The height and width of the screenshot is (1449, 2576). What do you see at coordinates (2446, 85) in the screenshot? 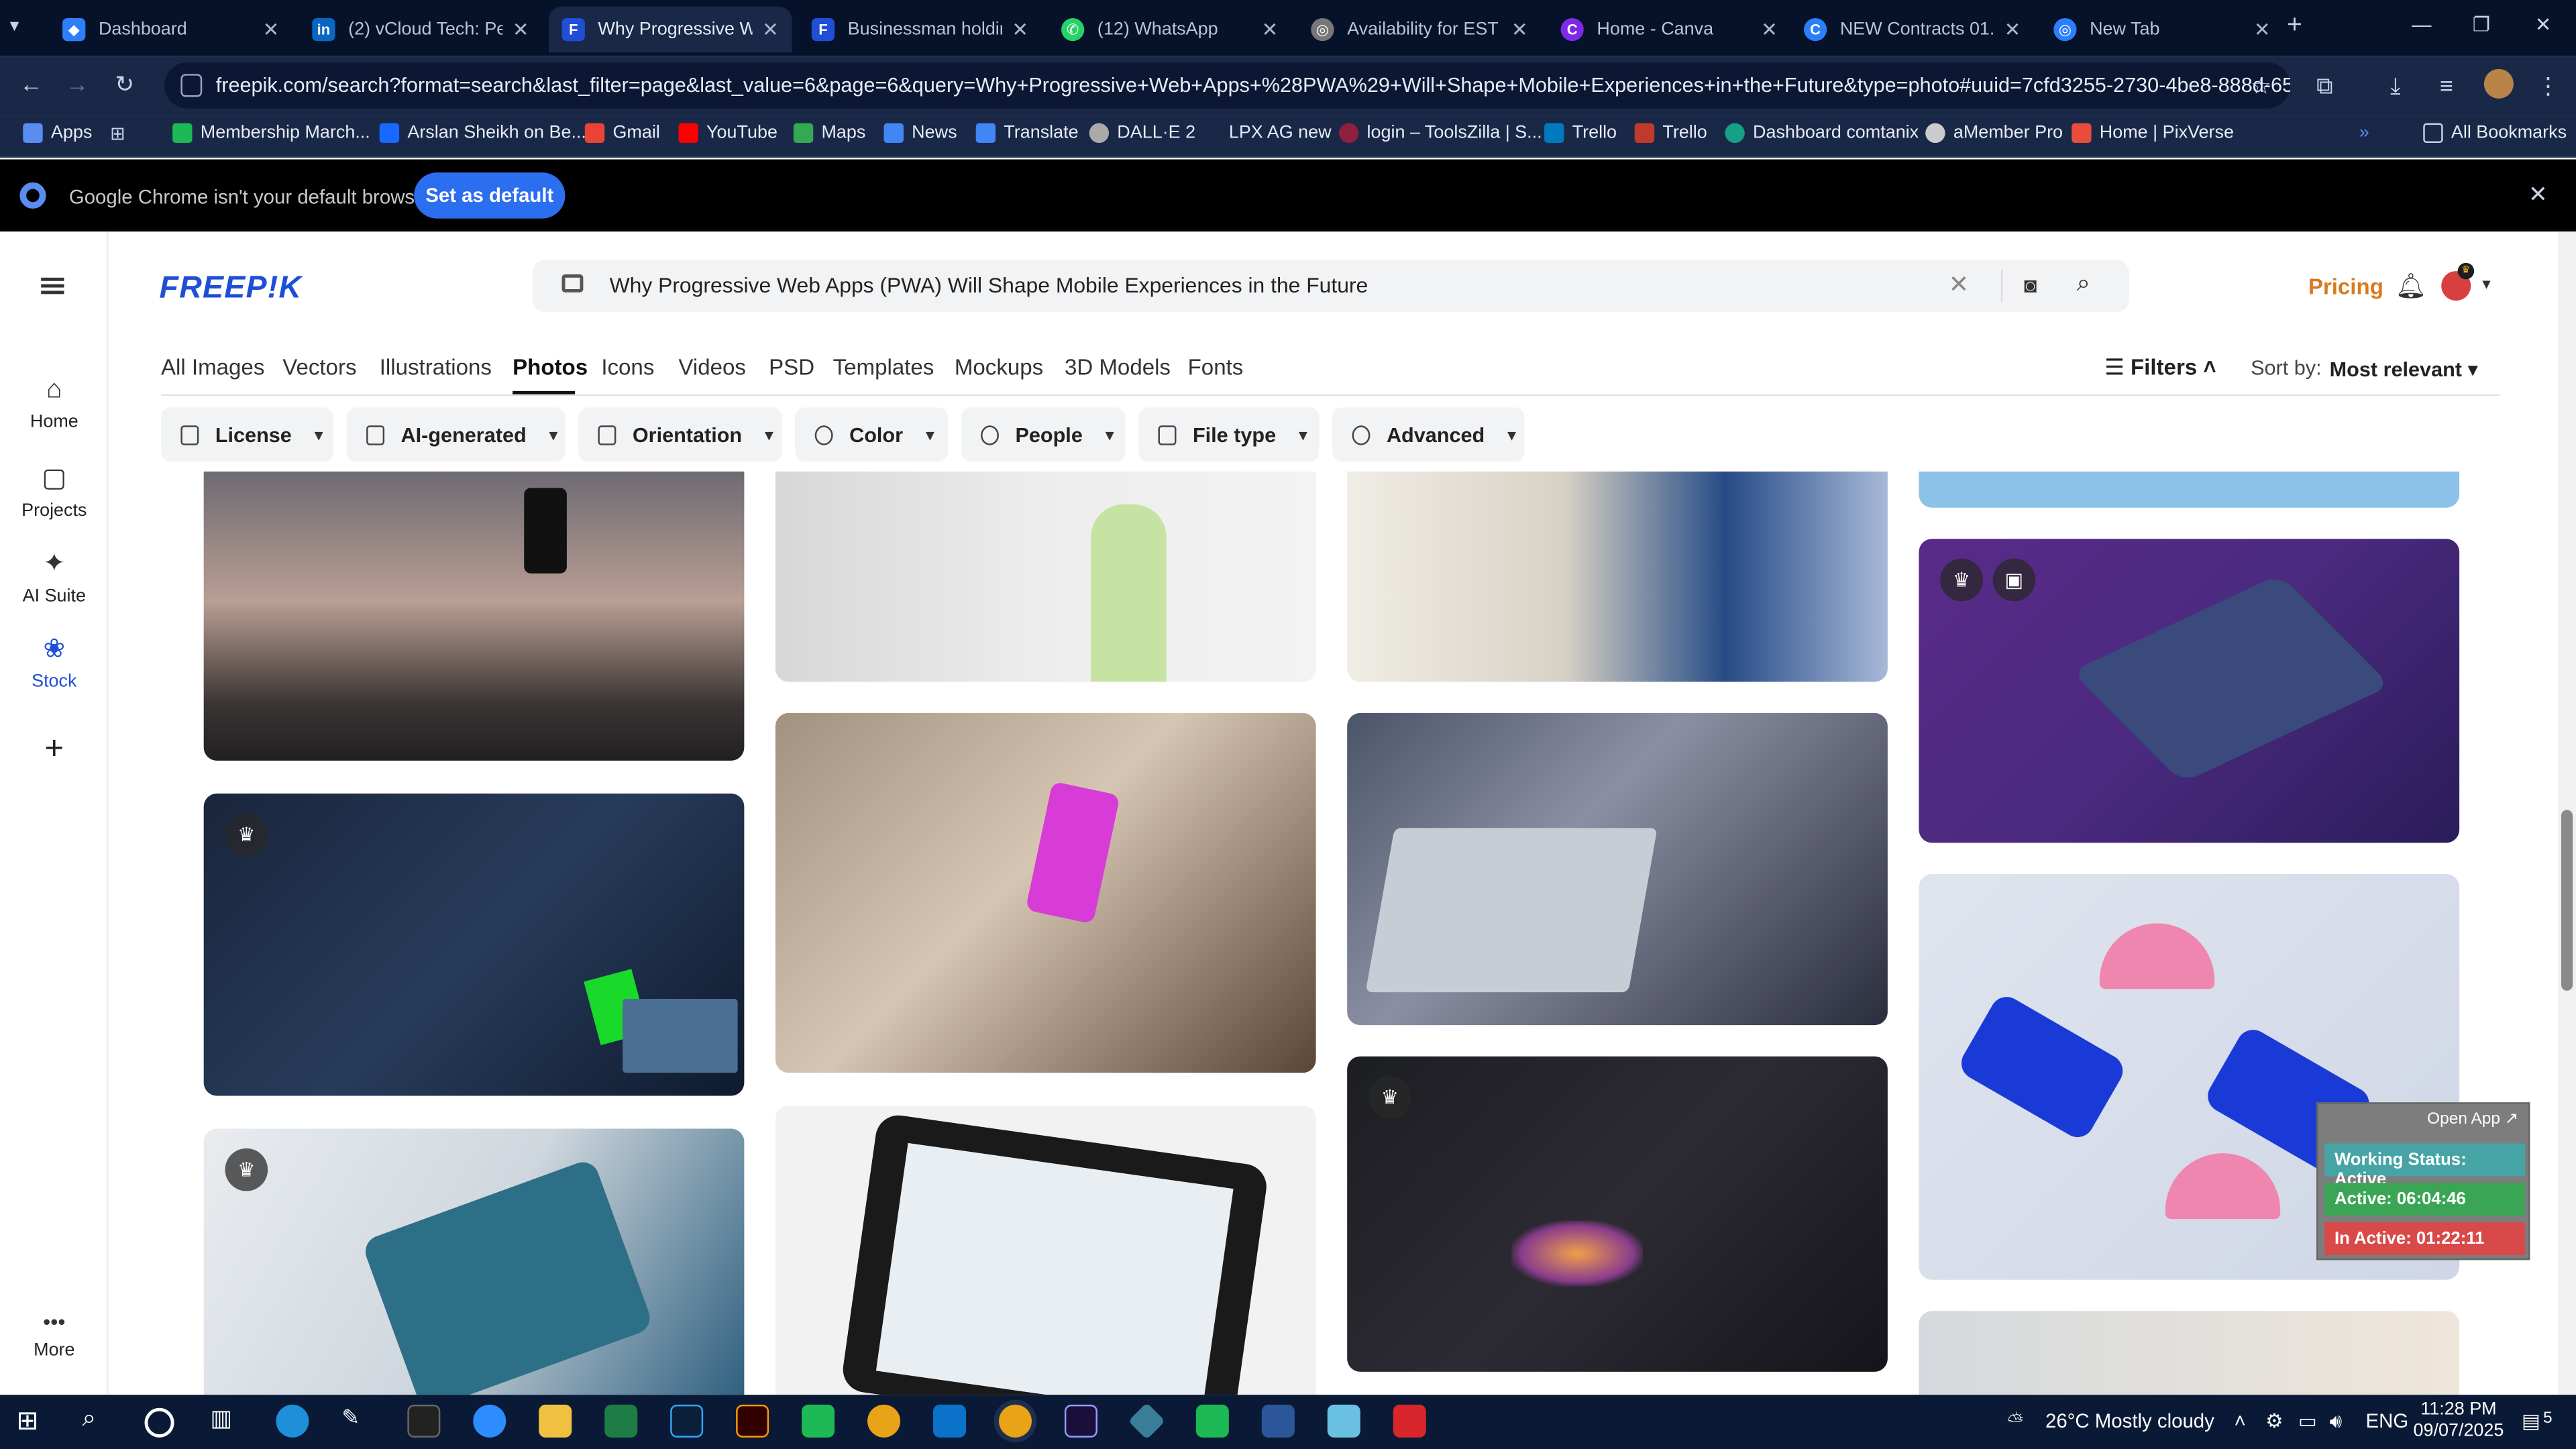
I see `media-control-icon: ≡` at bounding box center [2446, 85].